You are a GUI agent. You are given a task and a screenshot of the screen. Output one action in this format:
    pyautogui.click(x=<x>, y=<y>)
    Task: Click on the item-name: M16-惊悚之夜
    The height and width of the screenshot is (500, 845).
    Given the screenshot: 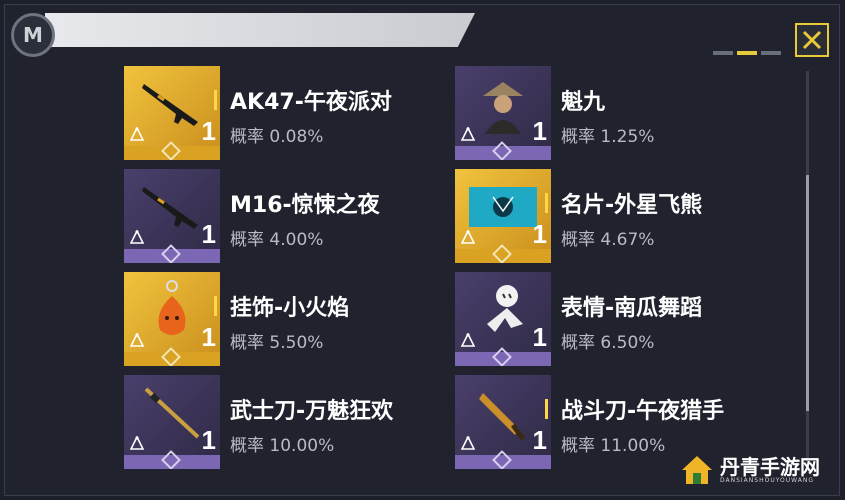 What is the action you would take?
    pyautogui.click(x=305, y=205)
    